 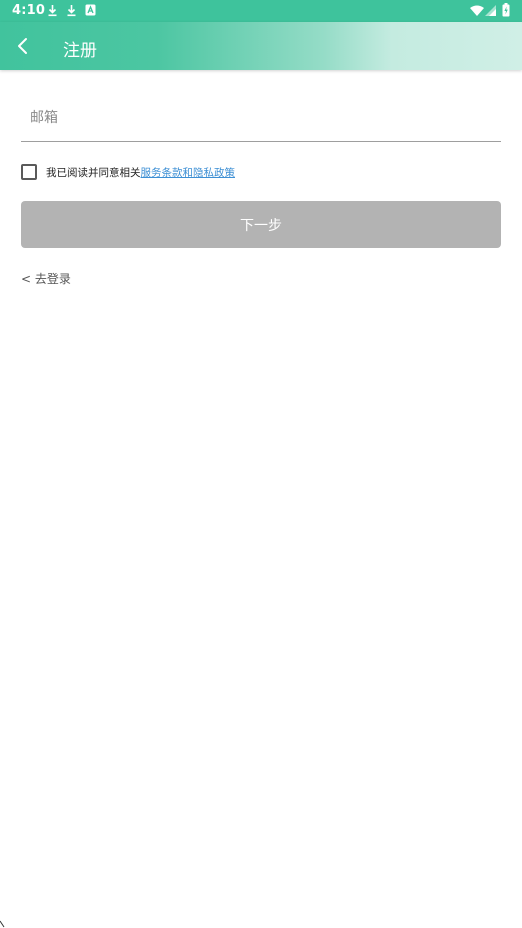 What do you see at coordinates (2, 924) in the screenshot?
I see `corner-mark-icon` at bounding box center [2, 924].